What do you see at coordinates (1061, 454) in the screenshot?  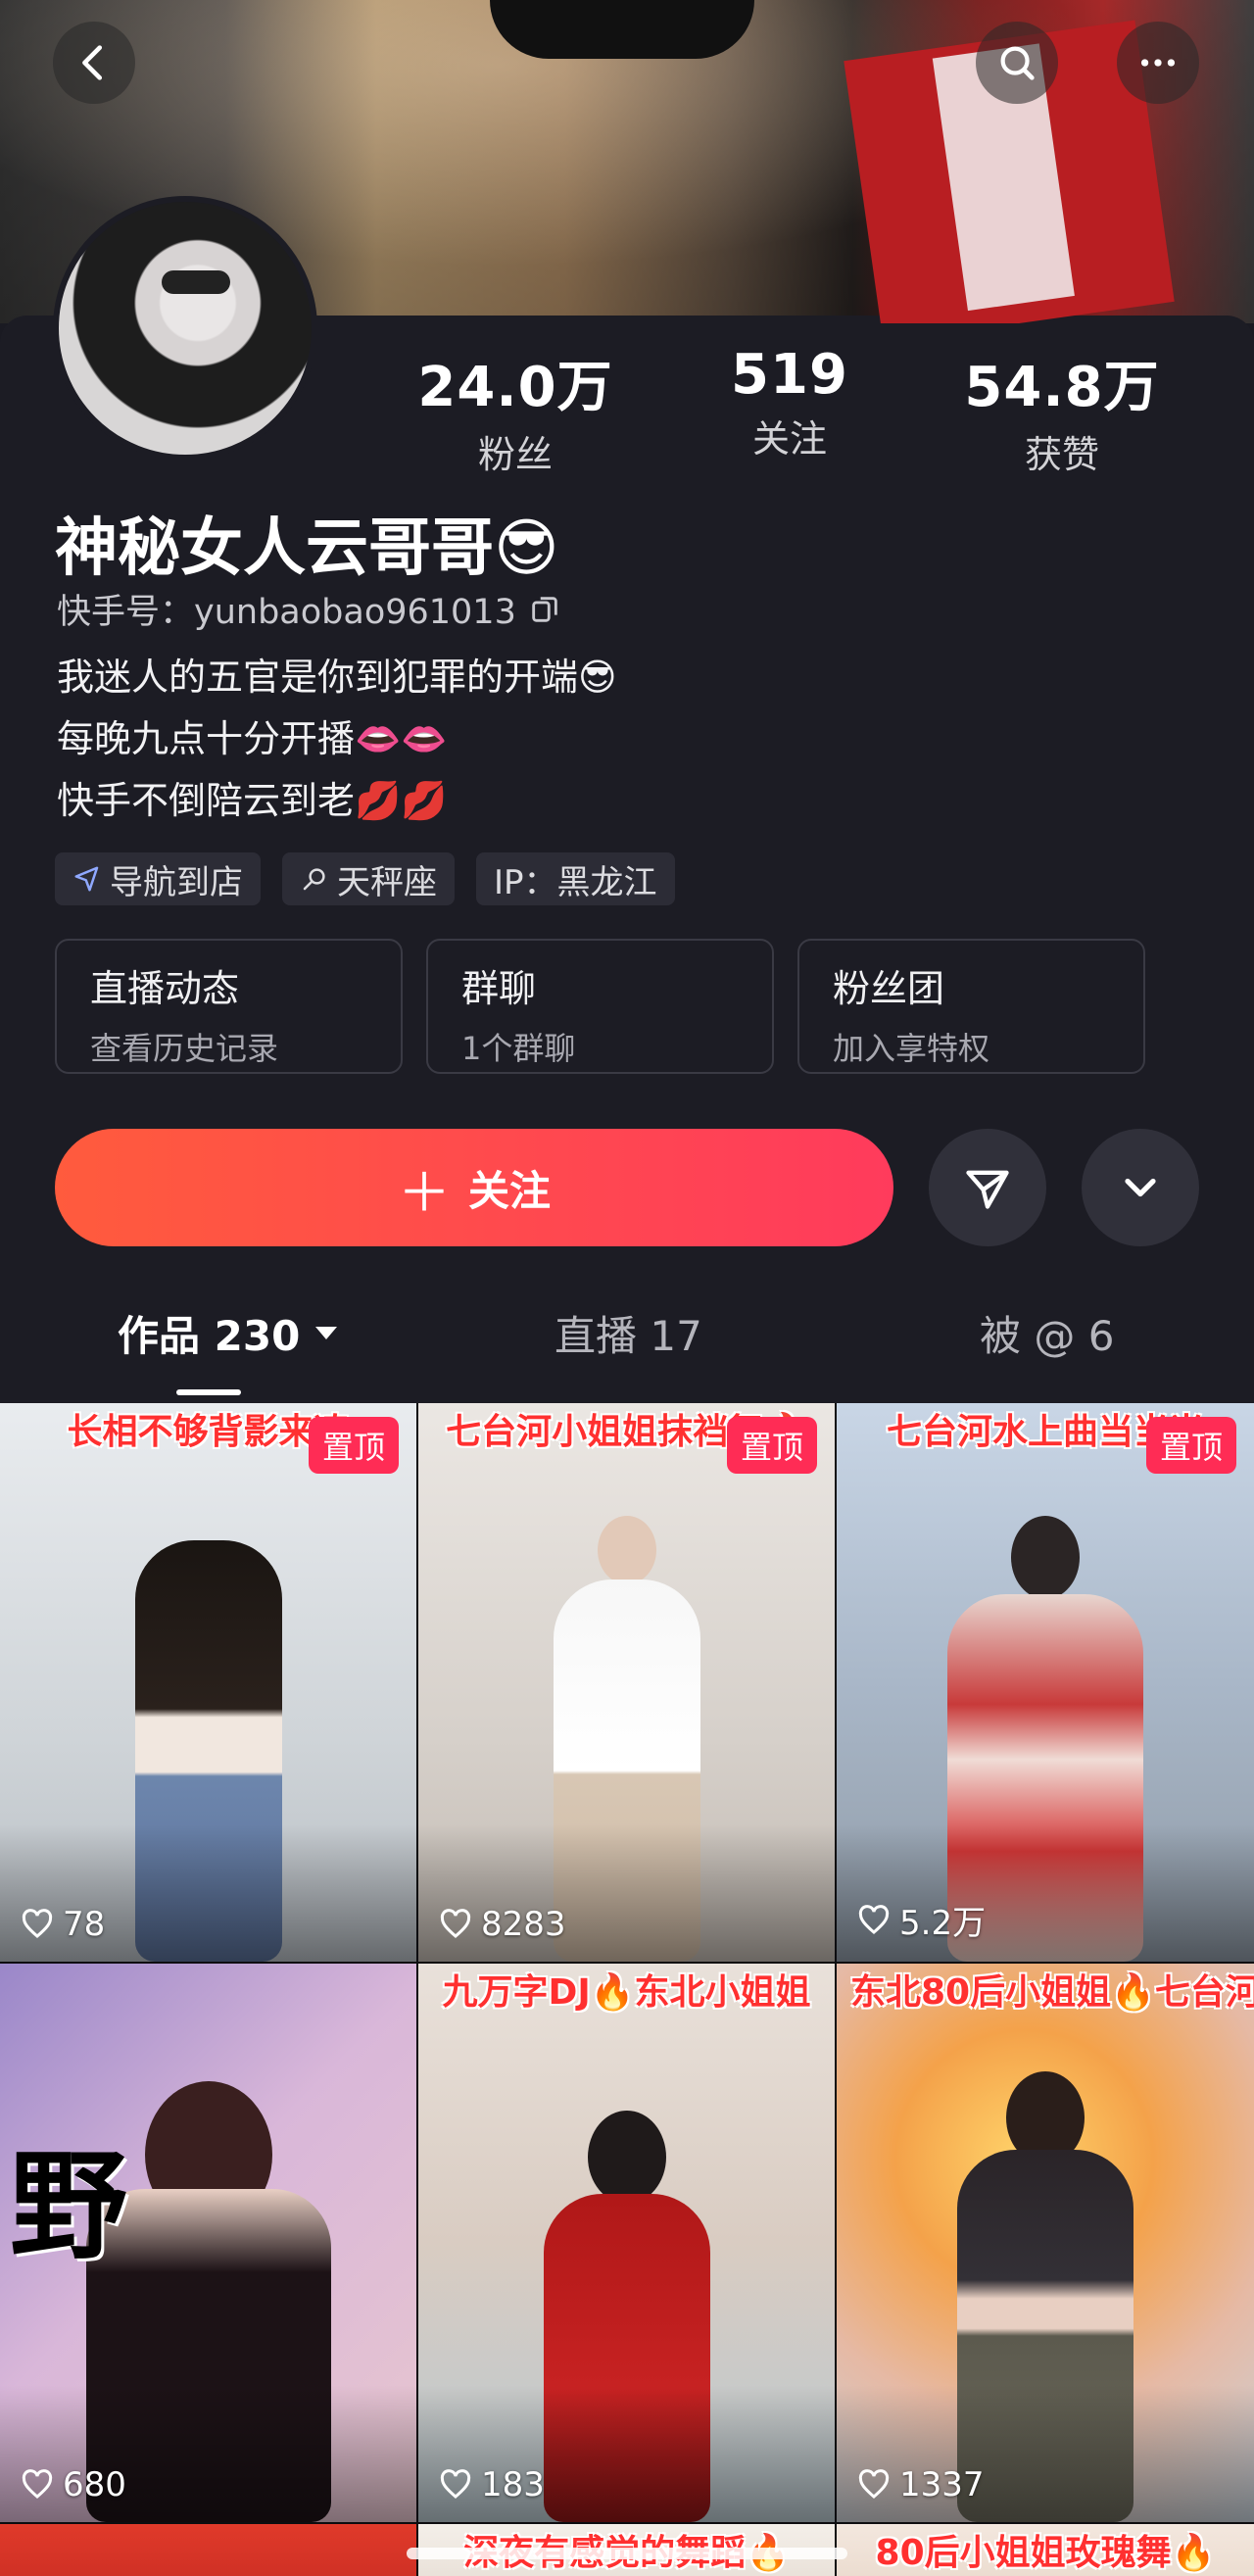 I see `stat-label: 获赞` at bounding box center [1061, 454].